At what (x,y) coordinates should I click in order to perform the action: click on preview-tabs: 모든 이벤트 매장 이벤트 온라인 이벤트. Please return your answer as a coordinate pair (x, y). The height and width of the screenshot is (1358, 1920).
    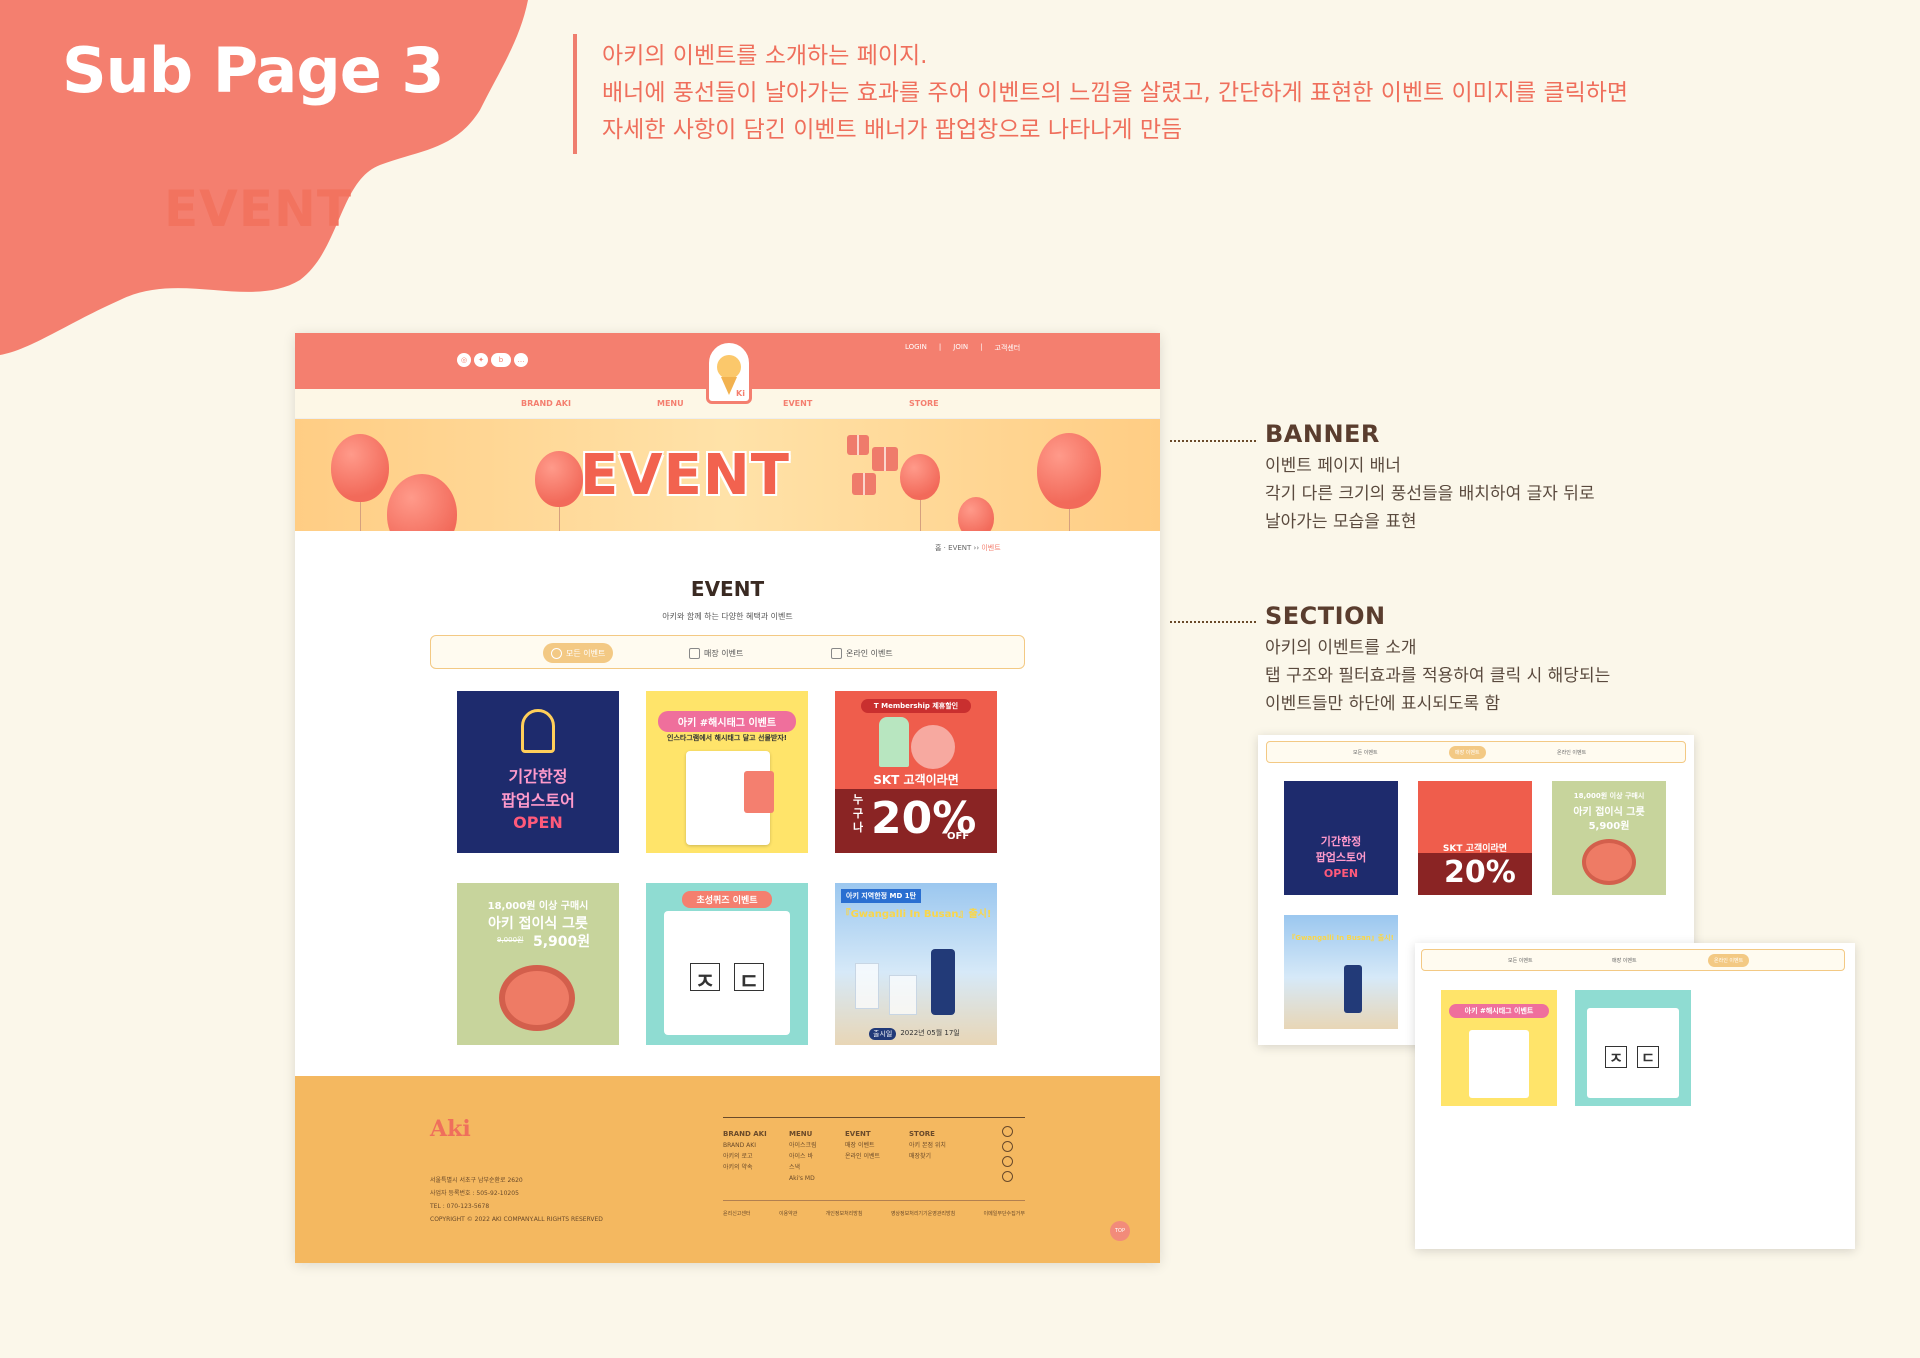
    Looking at the image, I should click on (1476, 752).